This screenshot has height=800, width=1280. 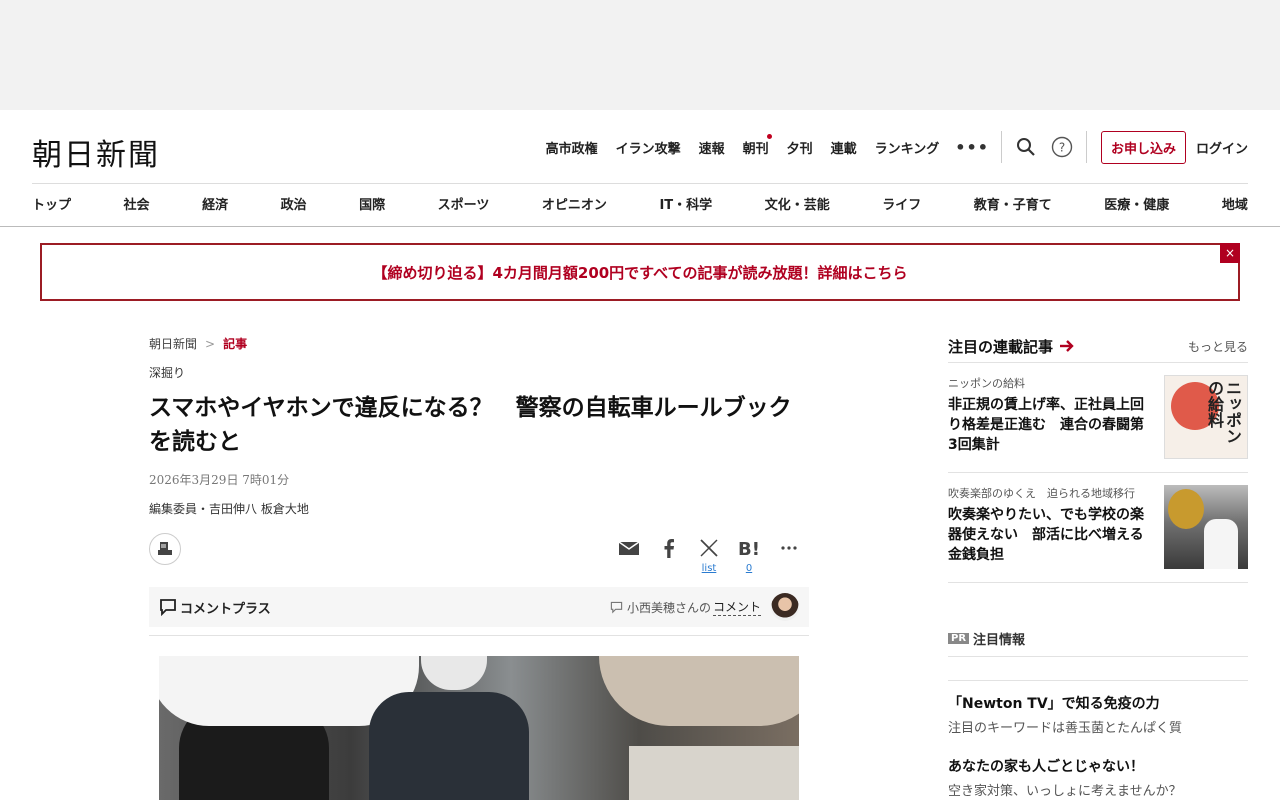 I want to click on top-link-iran: イラン攻撃, so click(x=648, y=147).